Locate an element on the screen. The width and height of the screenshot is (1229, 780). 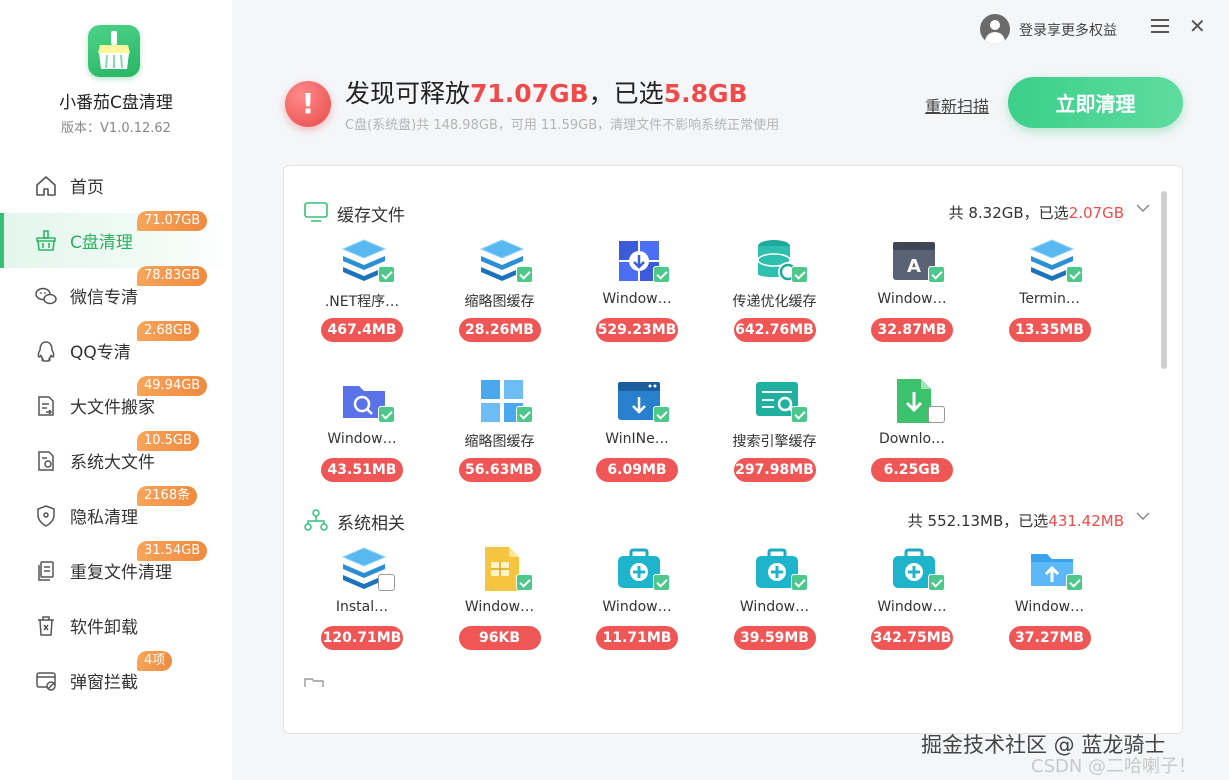
uninstall-icon is located at coordinates (46, 625).